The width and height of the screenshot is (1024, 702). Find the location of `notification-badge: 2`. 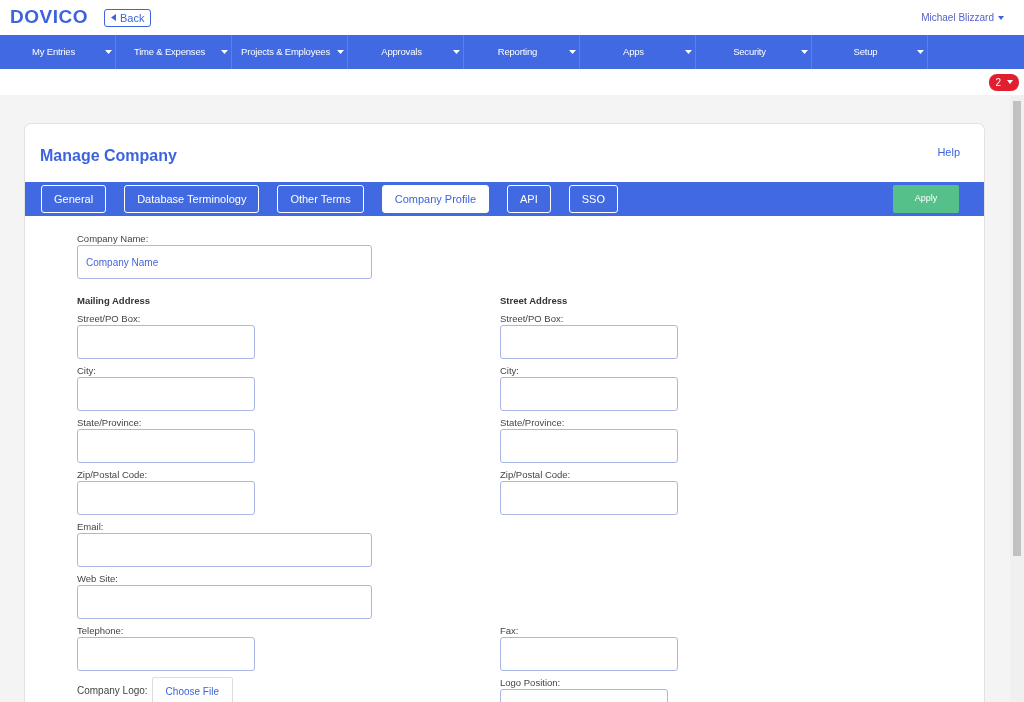

notification-badge: 2 is located at coordinates (1004, 82).